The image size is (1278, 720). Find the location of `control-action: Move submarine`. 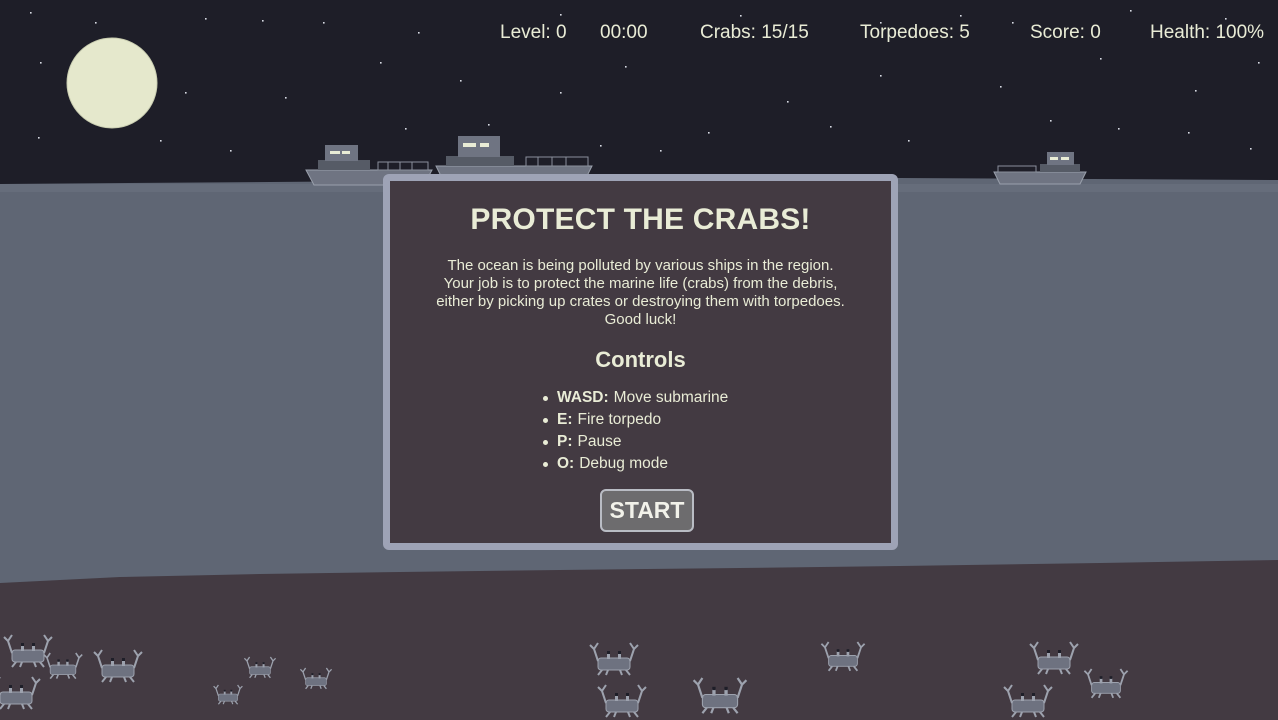

control-action: Move submarine is located at coordinates (671, 397).